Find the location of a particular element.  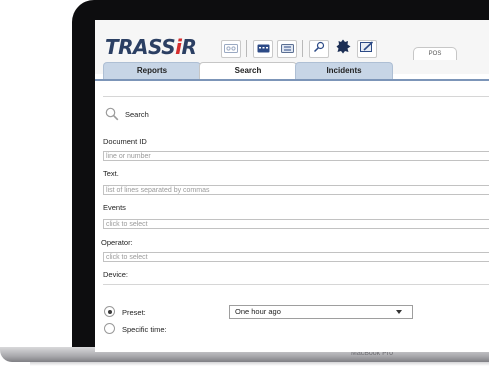

search-title: Search is located at coordinates (137, 114).